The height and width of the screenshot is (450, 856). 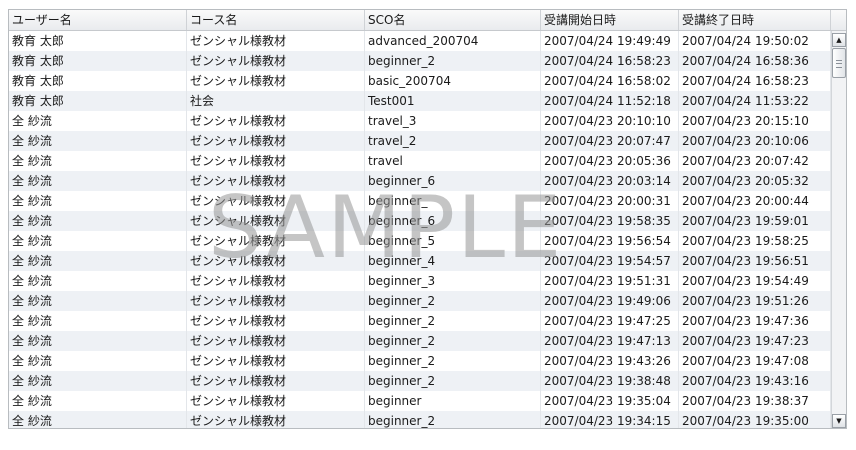 I want to click on start-time-cell: 2007/04/24 19:49:49, so click(x=610, y=41).